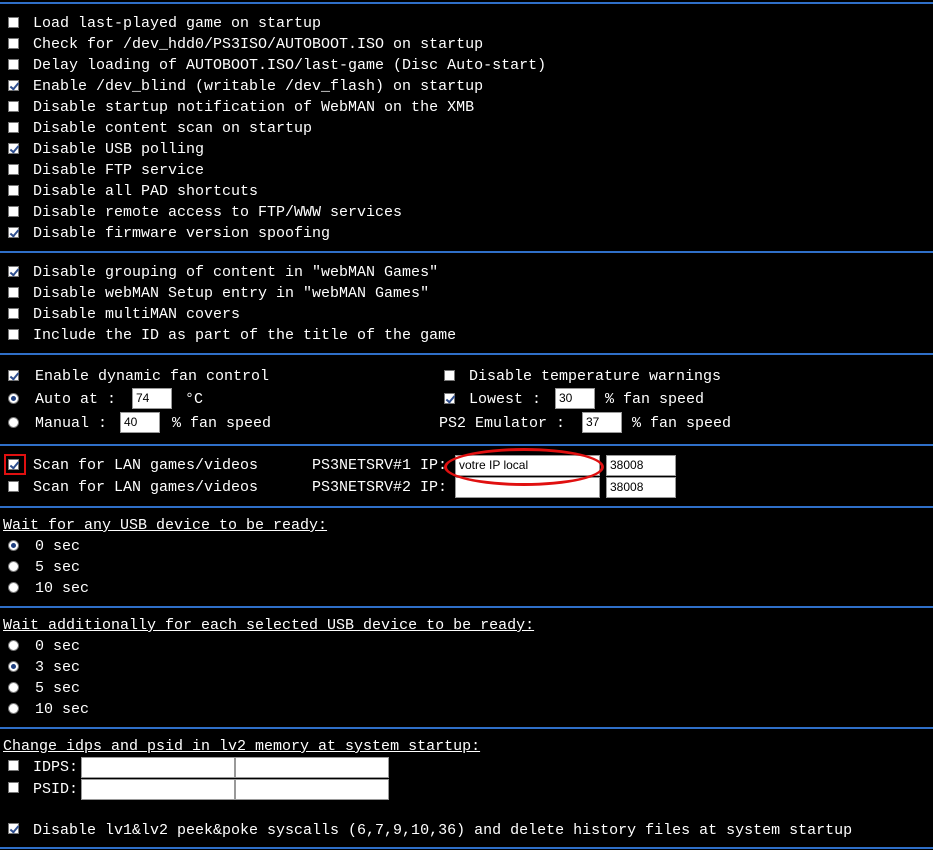 This screenshot has height=850, width=933. I want to click on idps-row: IDPS:, so click(39, 767).